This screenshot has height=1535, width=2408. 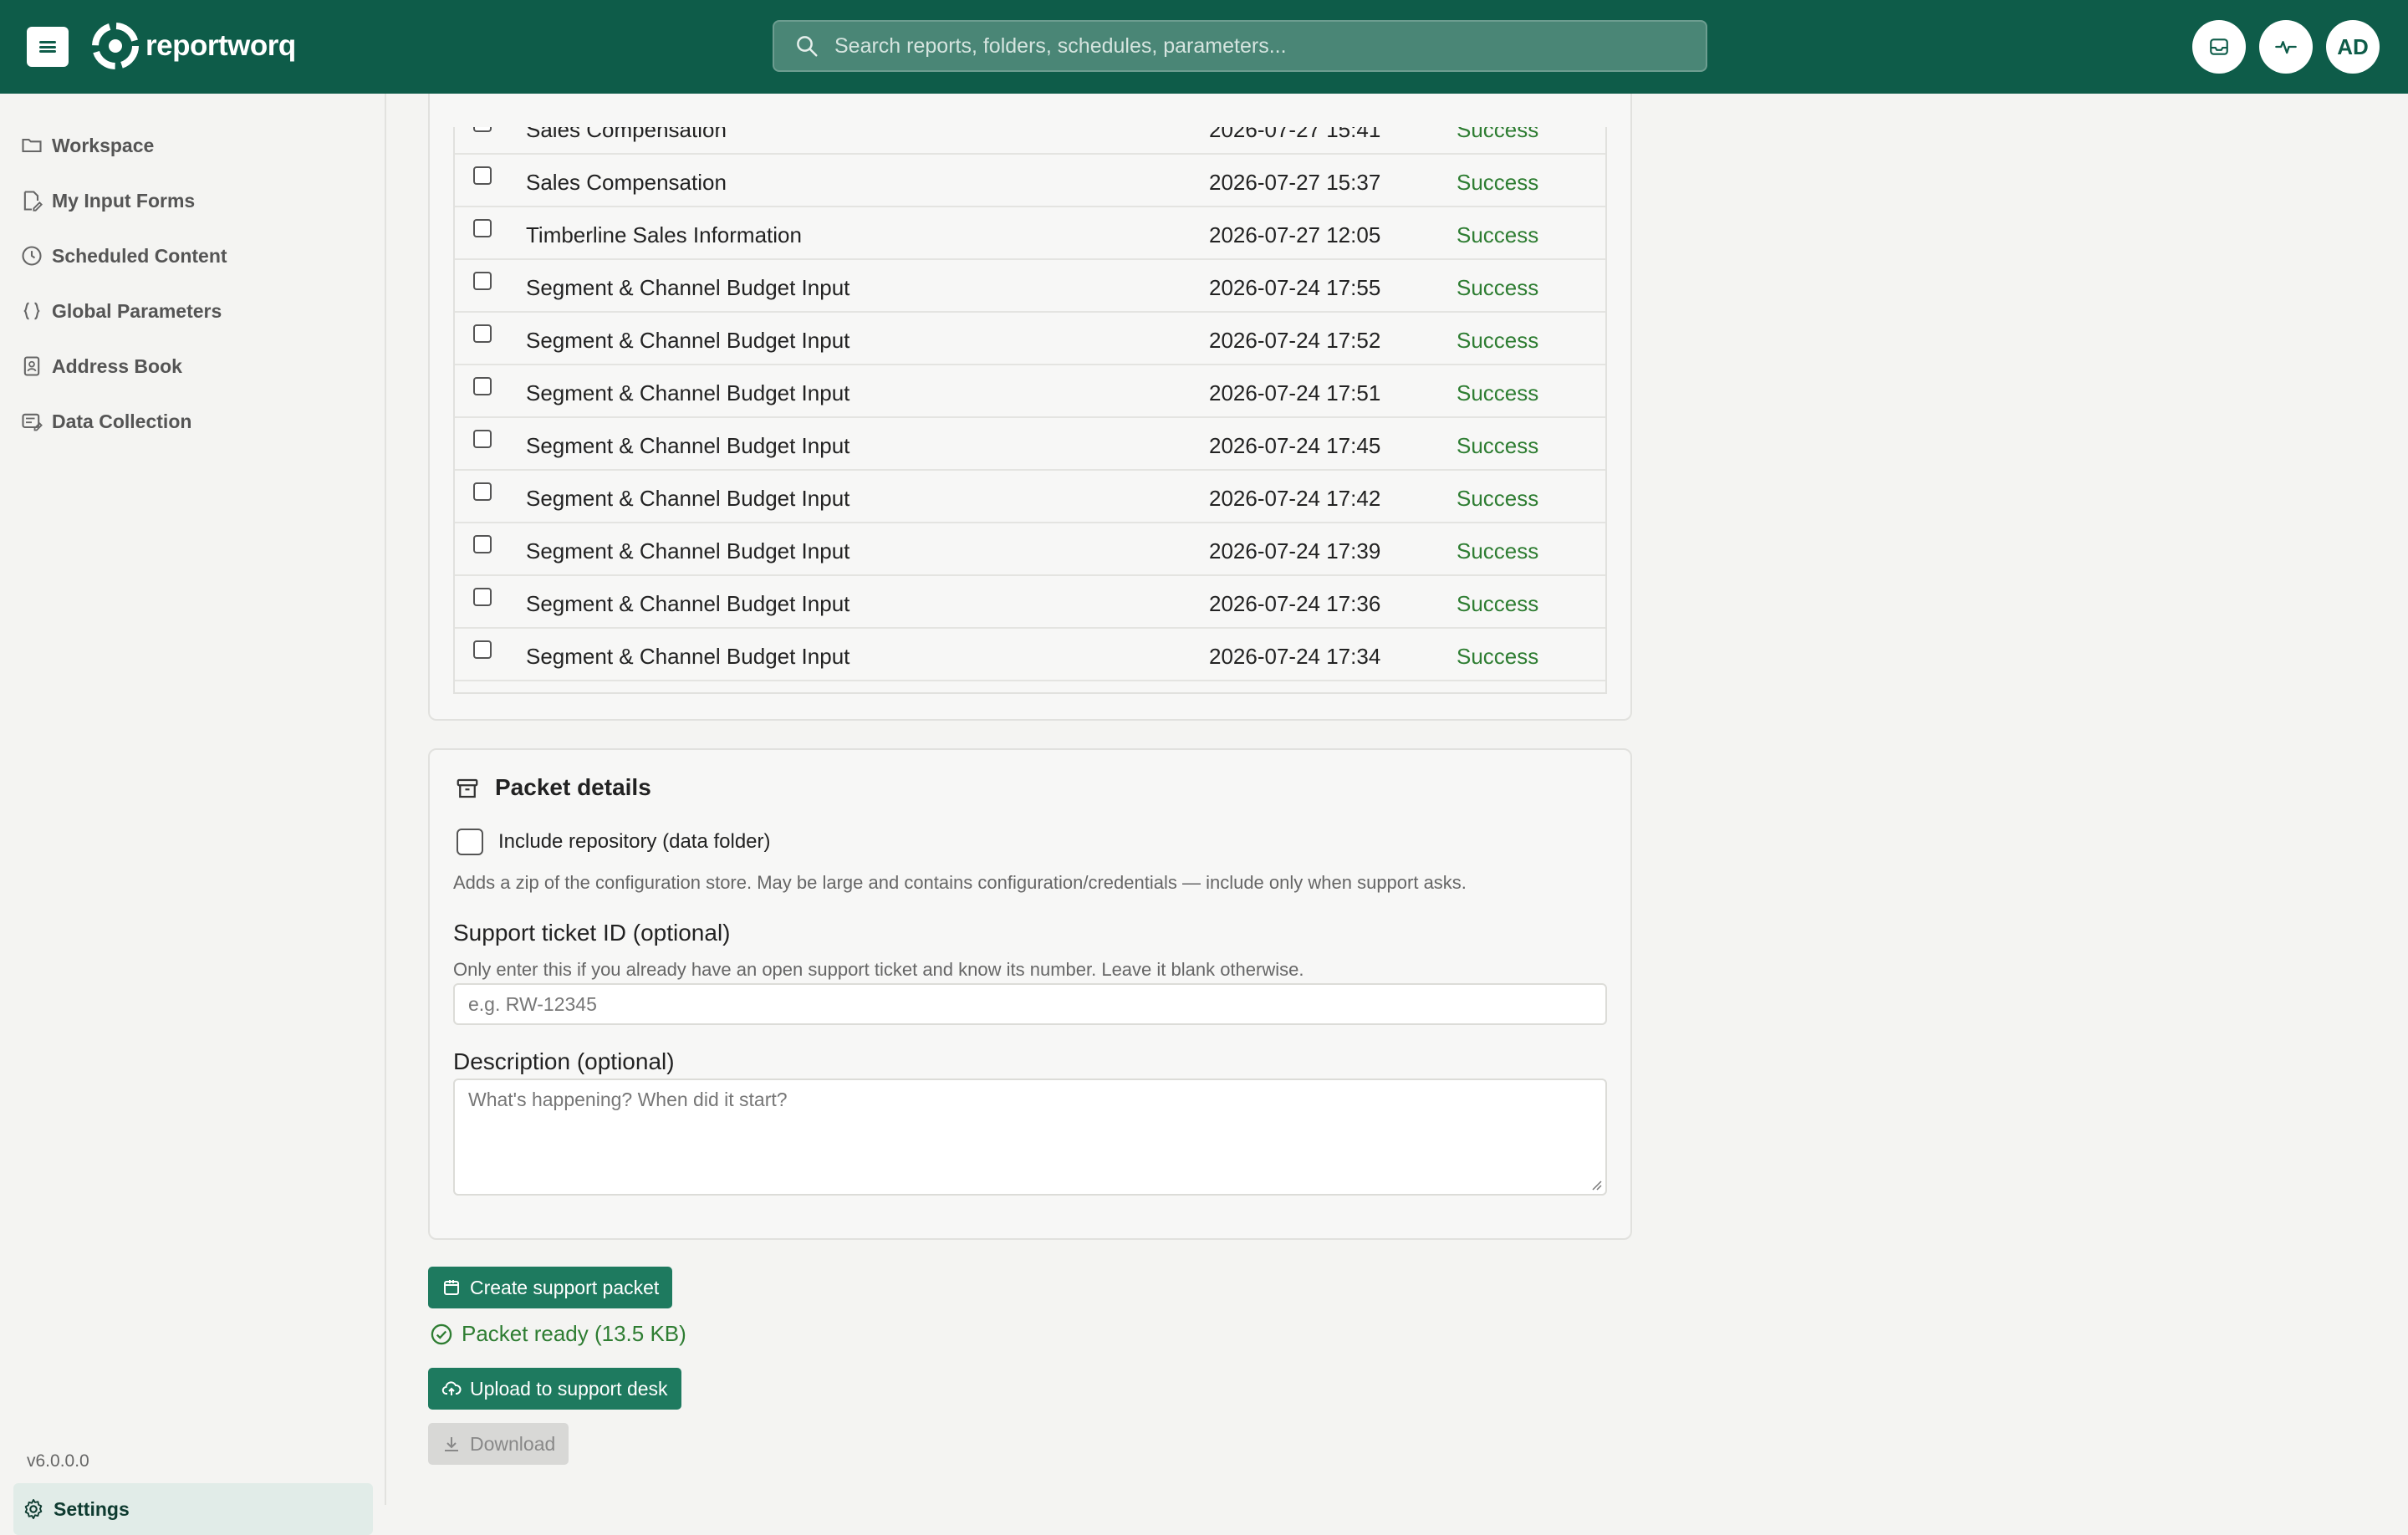 I want to click on ticket-id-input, so click(x=1030, y=1004).